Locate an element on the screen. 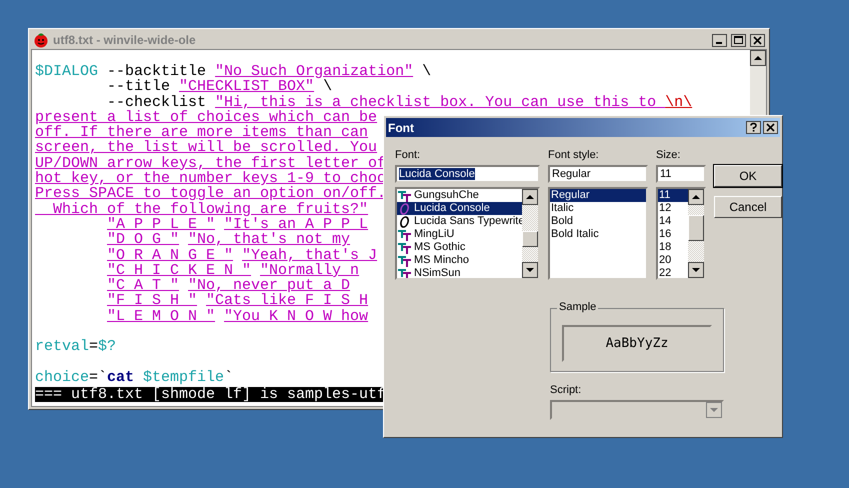 The image size is (849, 488). field-label: Font: is located at coordinates (408, 156).